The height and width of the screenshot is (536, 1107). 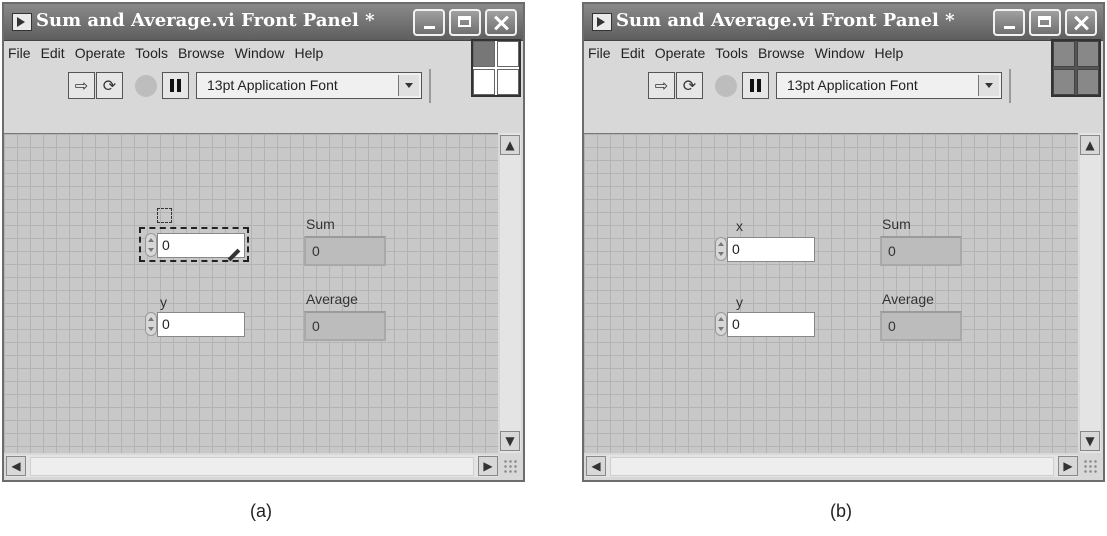 What do you see at coordinates (841, 511) in the screenshot?
I see `caption-b: (b)` at bounding box center [841, 511].